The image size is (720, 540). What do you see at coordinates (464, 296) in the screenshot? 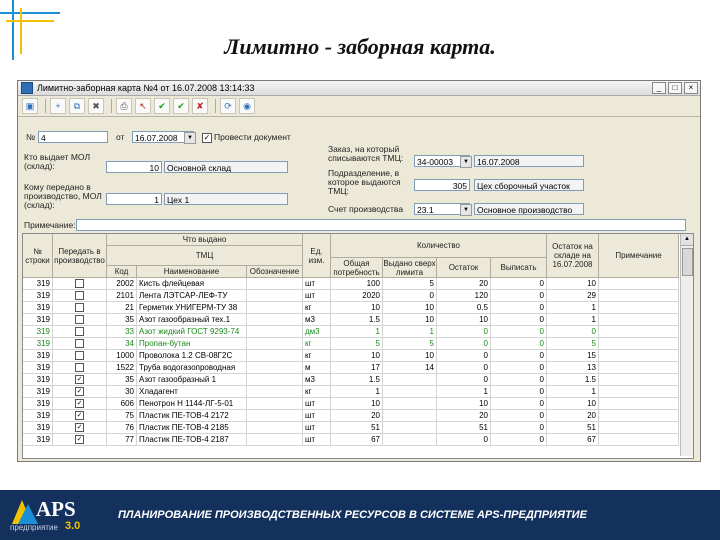
I see `cell-rem: 120` at bounding box center [464, 296].